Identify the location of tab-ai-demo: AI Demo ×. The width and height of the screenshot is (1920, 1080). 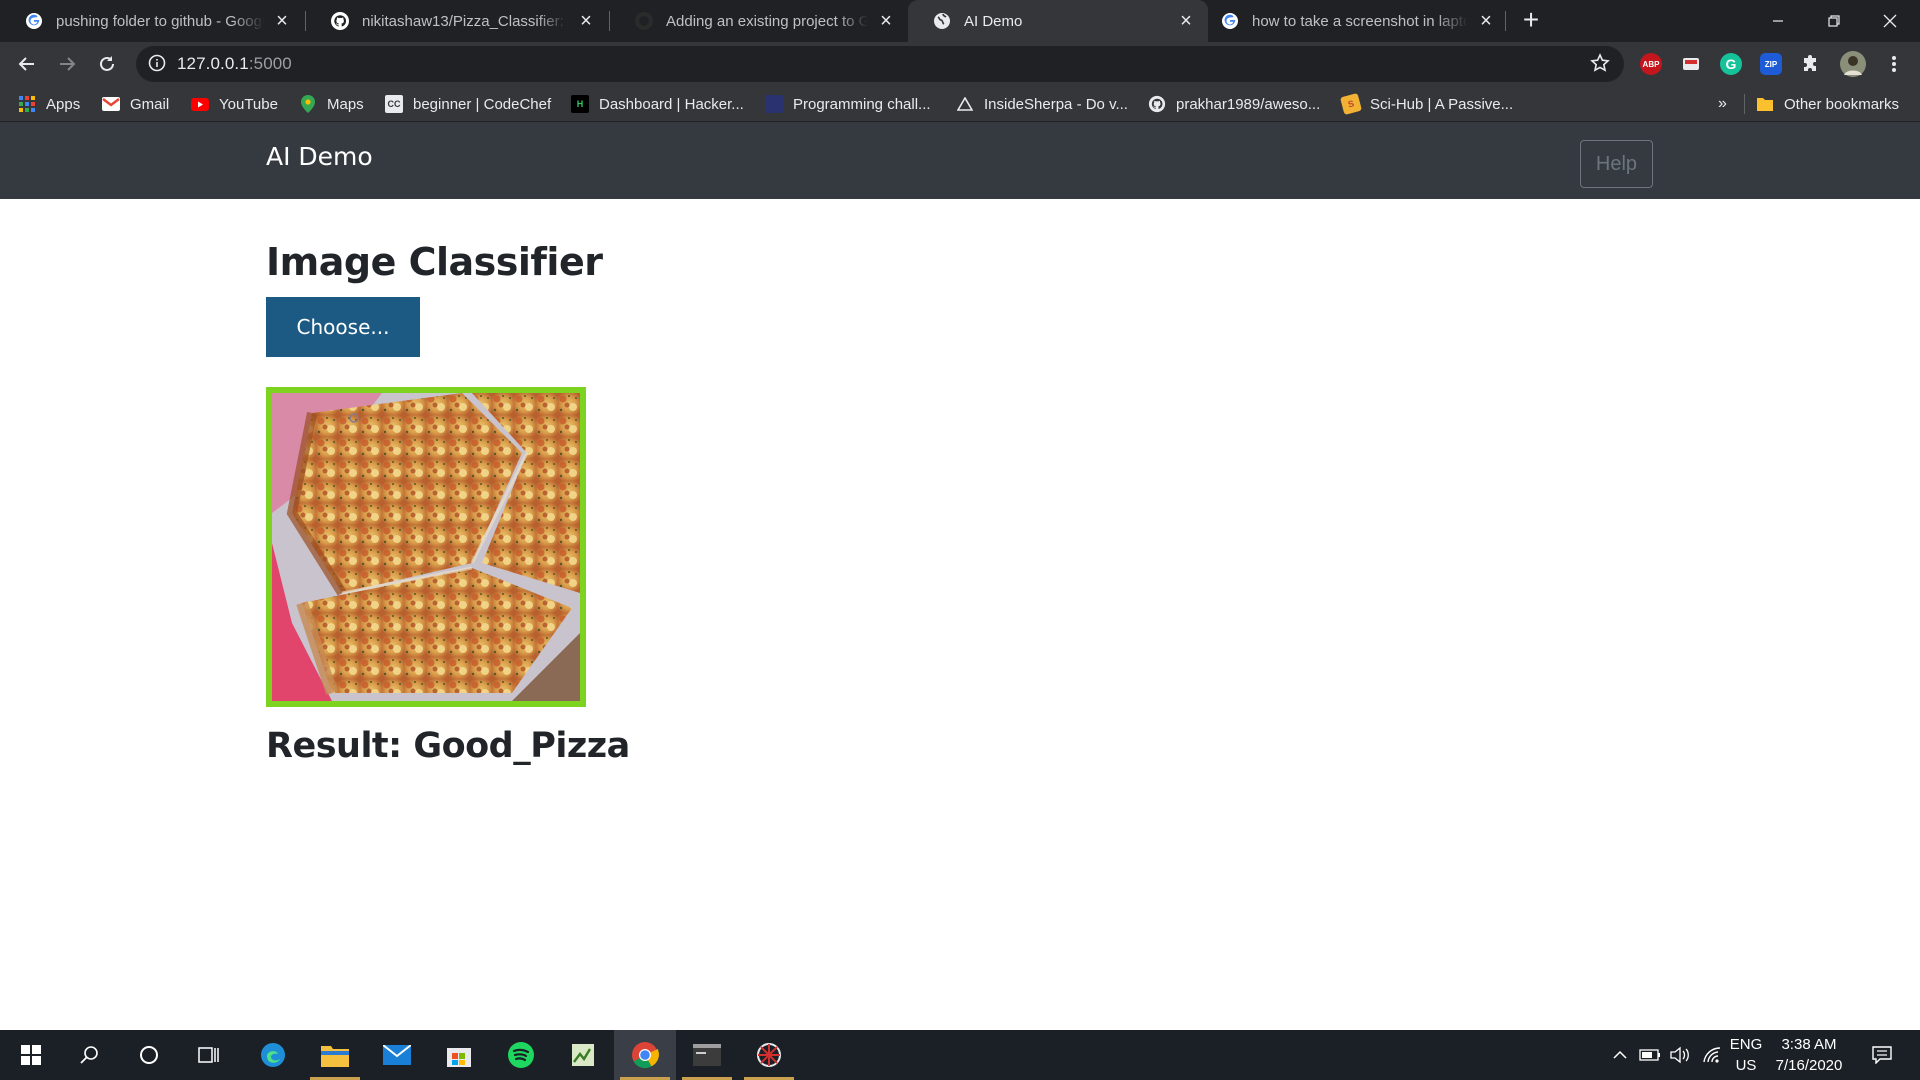
(1058, 21).